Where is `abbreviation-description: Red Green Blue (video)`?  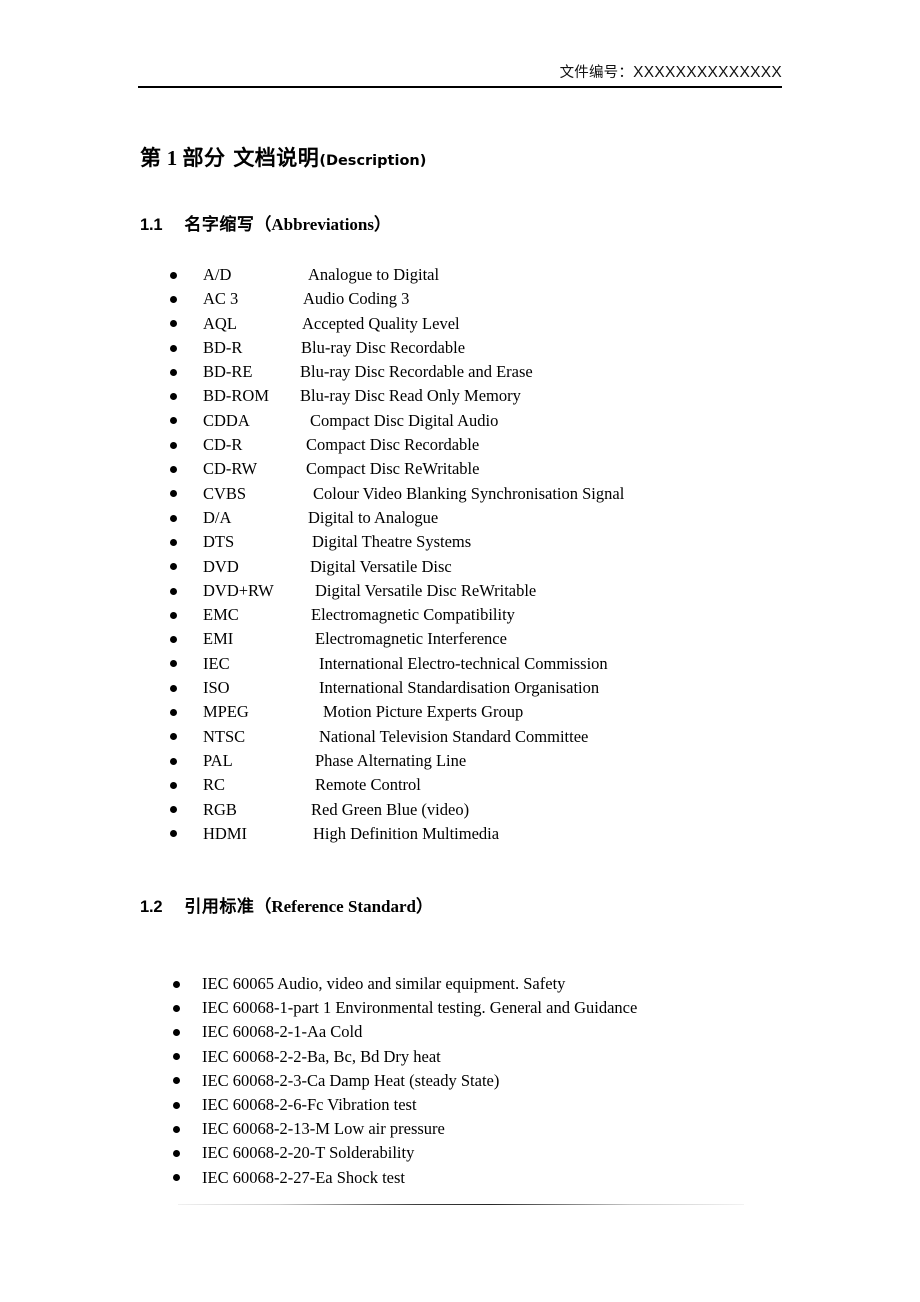 abbreviation-description: Red Green Blue (video) is located at coordinates (390, 809).